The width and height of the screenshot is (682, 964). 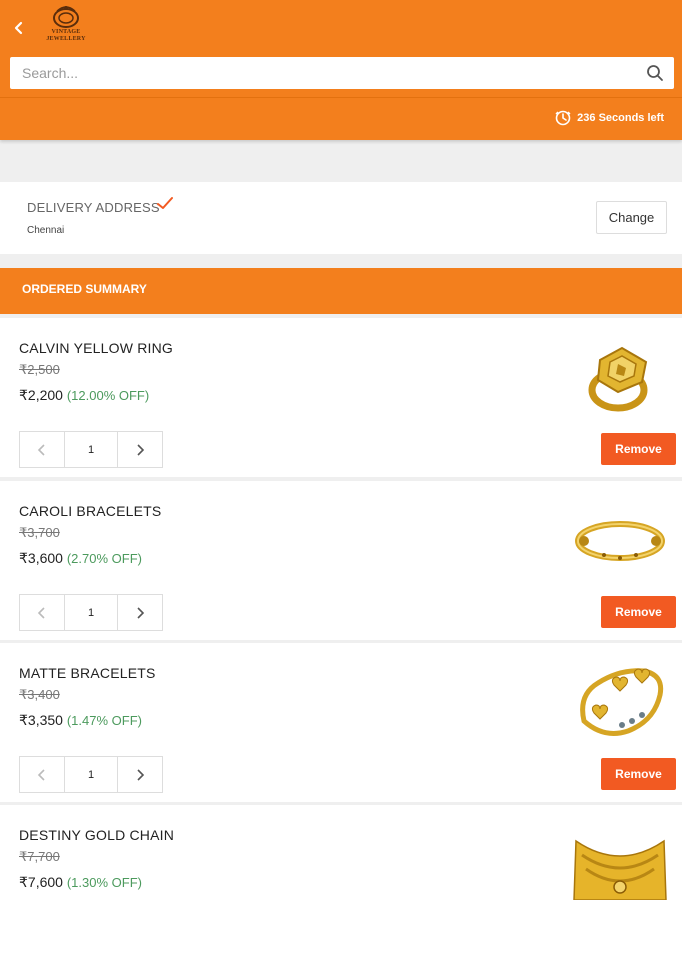 I want to click on timer-text: 236 Seconds left, so click(x=620, y=118).